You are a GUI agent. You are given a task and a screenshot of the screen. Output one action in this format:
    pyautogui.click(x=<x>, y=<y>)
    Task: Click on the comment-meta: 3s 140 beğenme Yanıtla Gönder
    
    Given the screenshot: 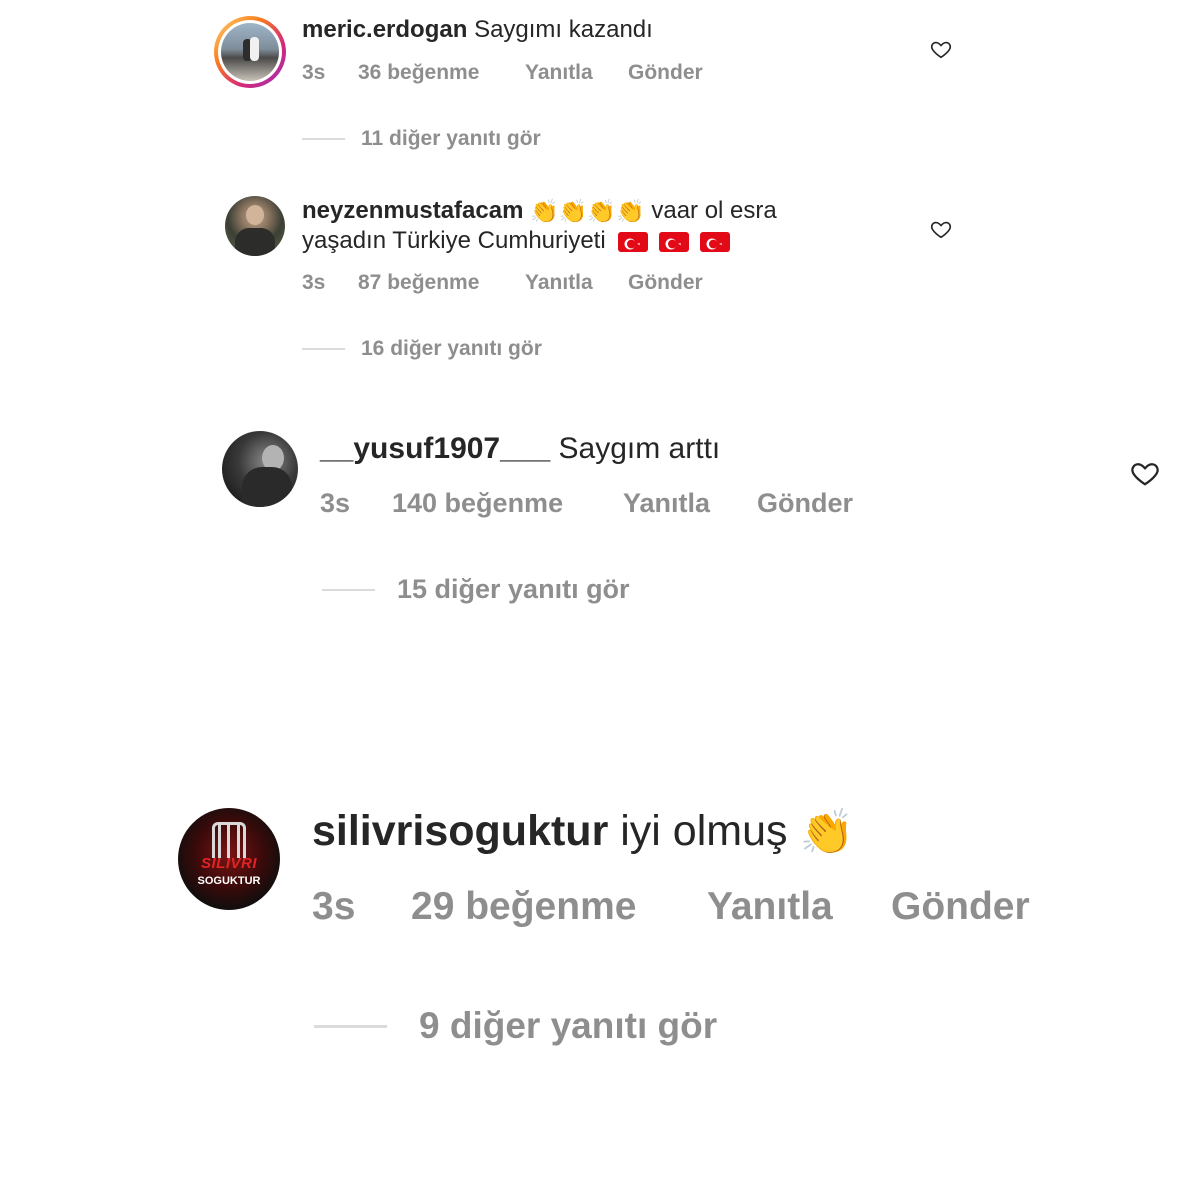 What is the action you would take?
    pyautogui.click(x=586, y=503)
    